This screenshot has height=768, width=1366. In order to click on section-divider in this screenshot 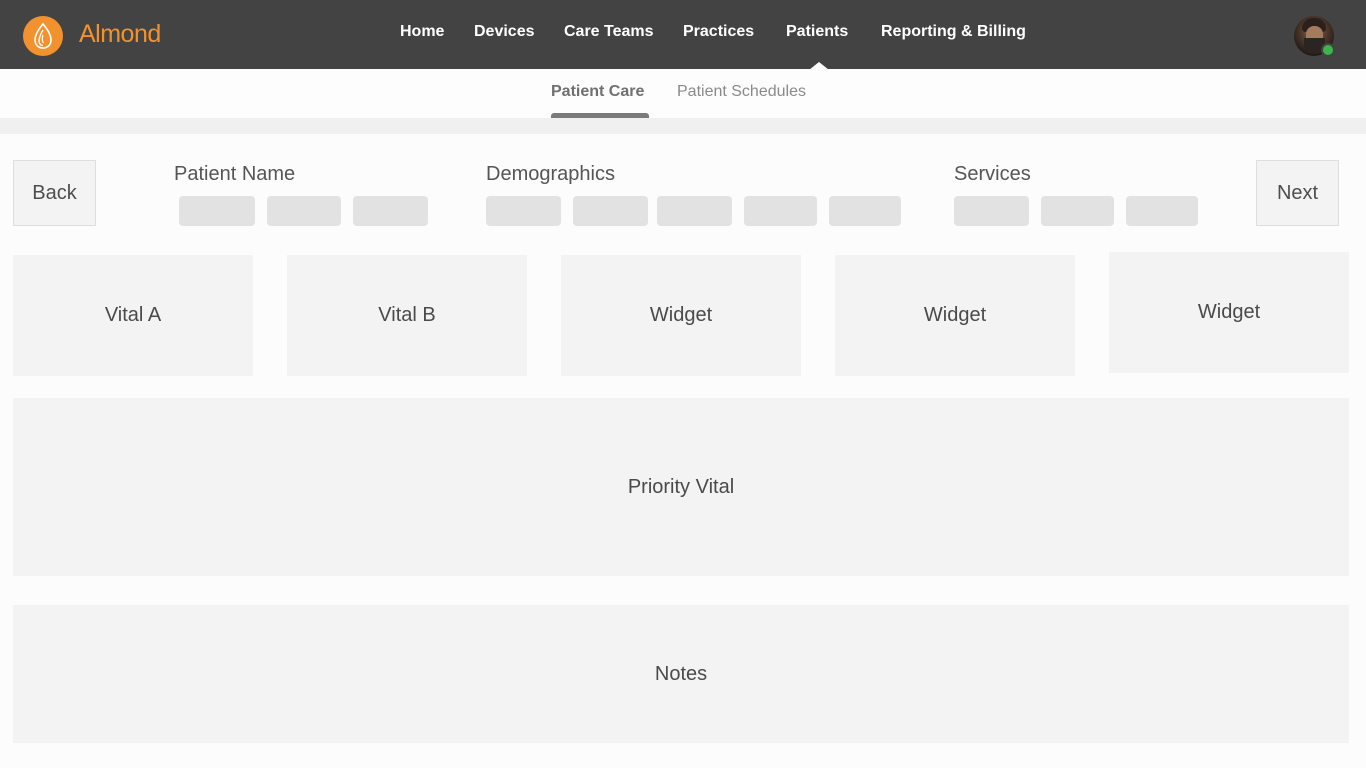, I will do `click(683, 126)`.